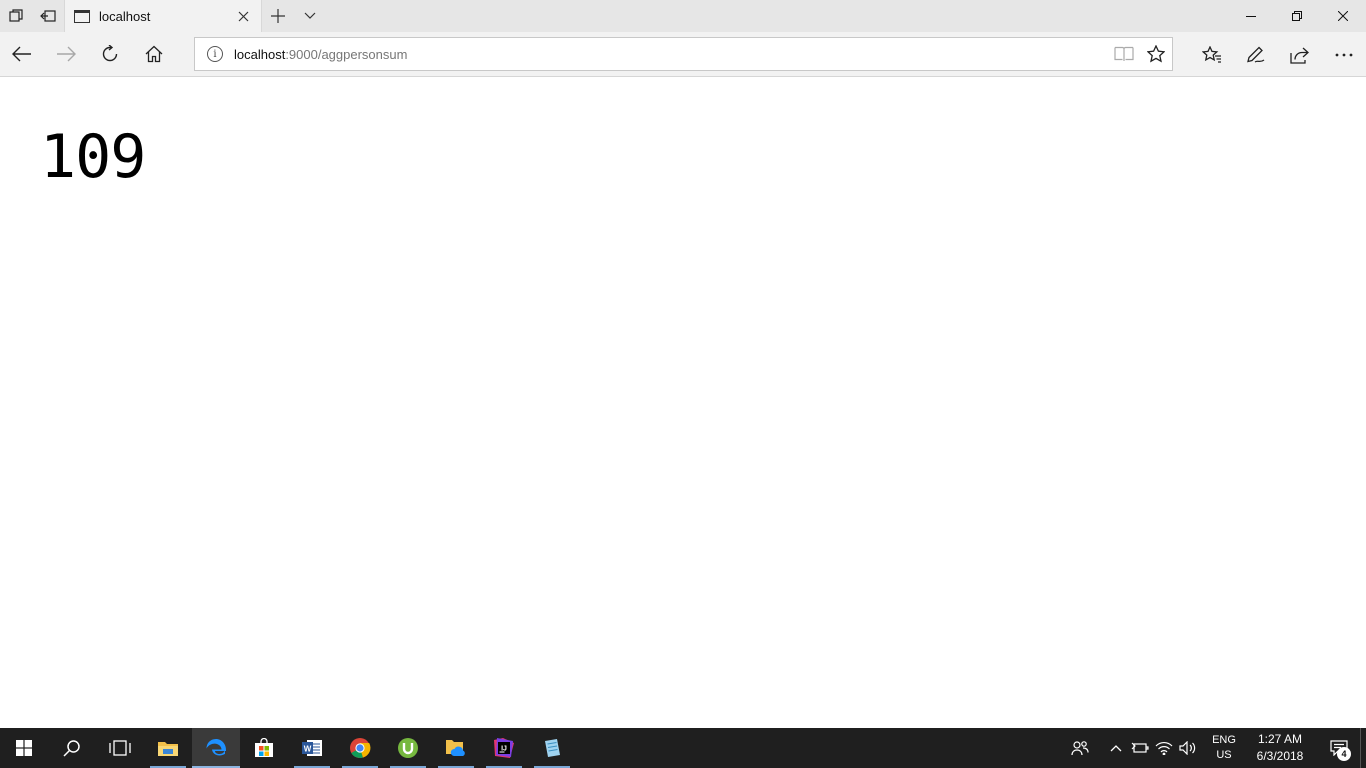 This screenshot has width=1366, height=768. I want to click on toolbar-actions, so click(1278, 54).